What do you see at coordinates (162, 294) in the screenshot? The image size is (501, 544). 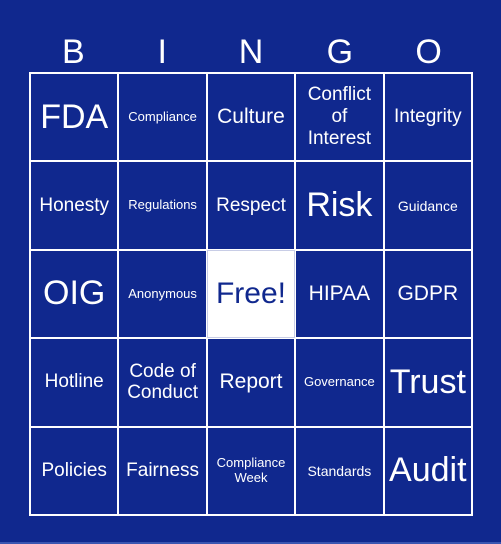 I see `bingo-cell: Anonymous` at bounding box center [162, 294].